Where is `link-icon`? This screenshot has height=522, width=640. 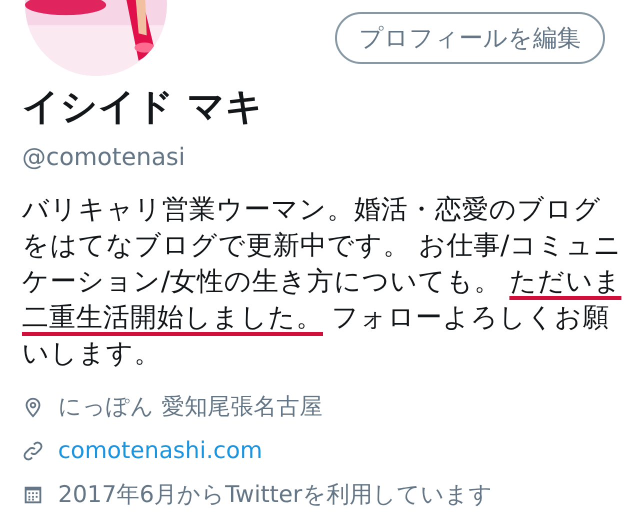
link-icon is located at coordinates (33, 451).